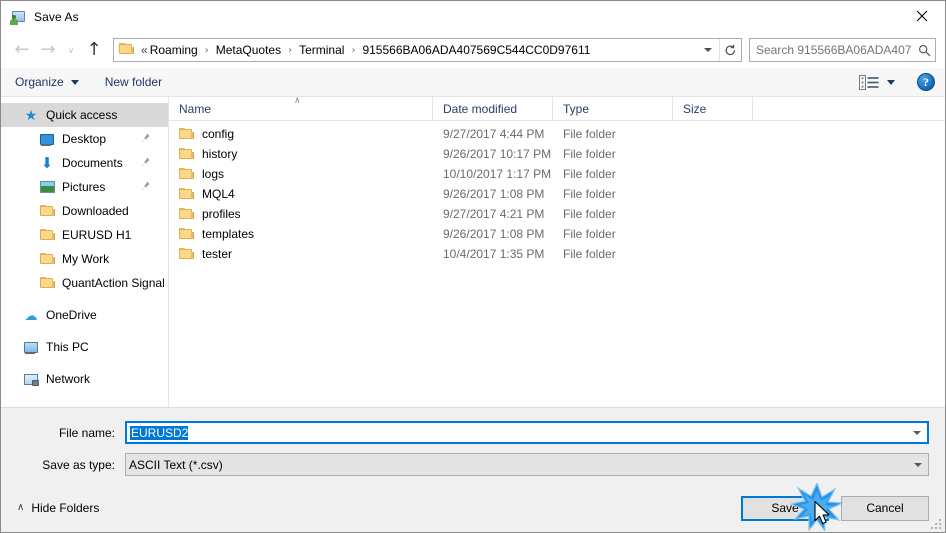 This screenshot has height=533, width=946. I want to click on dialog-footer: ∧ Hide Folders Save Cancel, so click(473, 508).